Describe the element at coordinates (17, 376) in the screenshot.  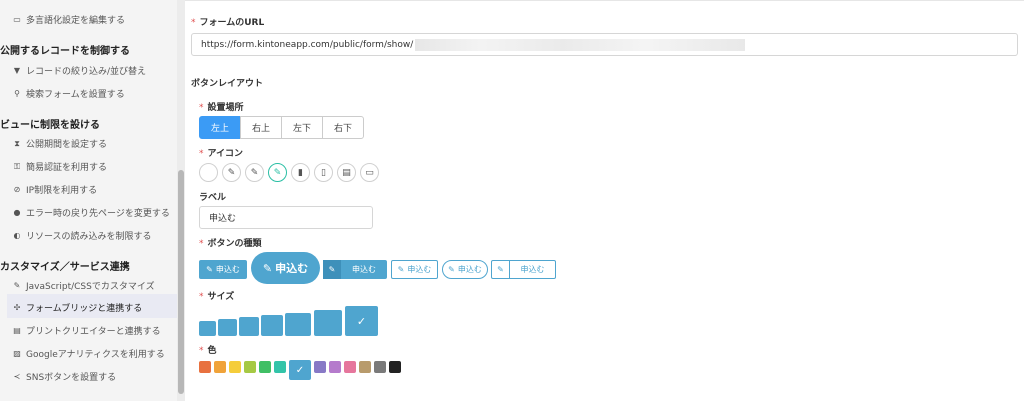
I see `share-icon: ≺` at that location.